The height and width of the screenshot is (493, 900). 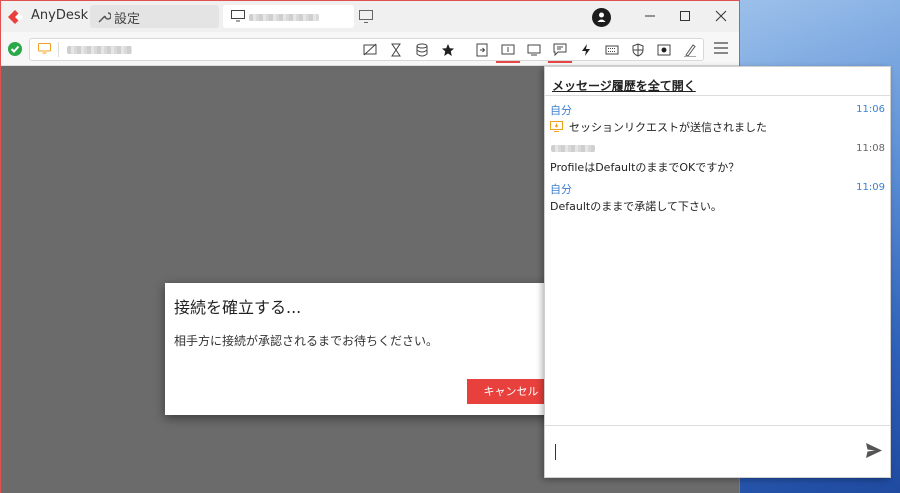 What do you see at coordinates (365, 349) in the screenshot?
I see `connecting-dialog: 接続を確立する... 相手方に接続が承認されるまでお待ちください。 キャンセル` at bounding box center [365, 349].